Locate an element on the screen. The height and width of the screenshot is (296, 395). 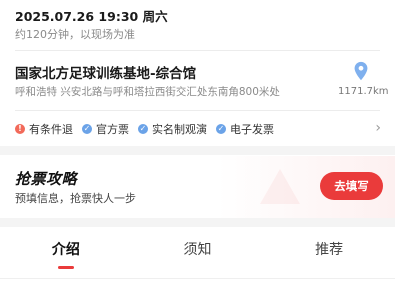
info-icon: ! is located at coordinates (20, 129).